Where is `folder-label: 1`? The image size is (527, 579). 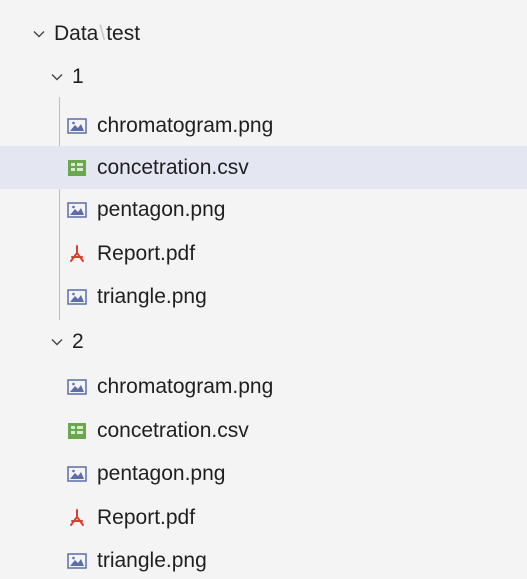
folder-label: 1 is located at coordinates (78, 76).